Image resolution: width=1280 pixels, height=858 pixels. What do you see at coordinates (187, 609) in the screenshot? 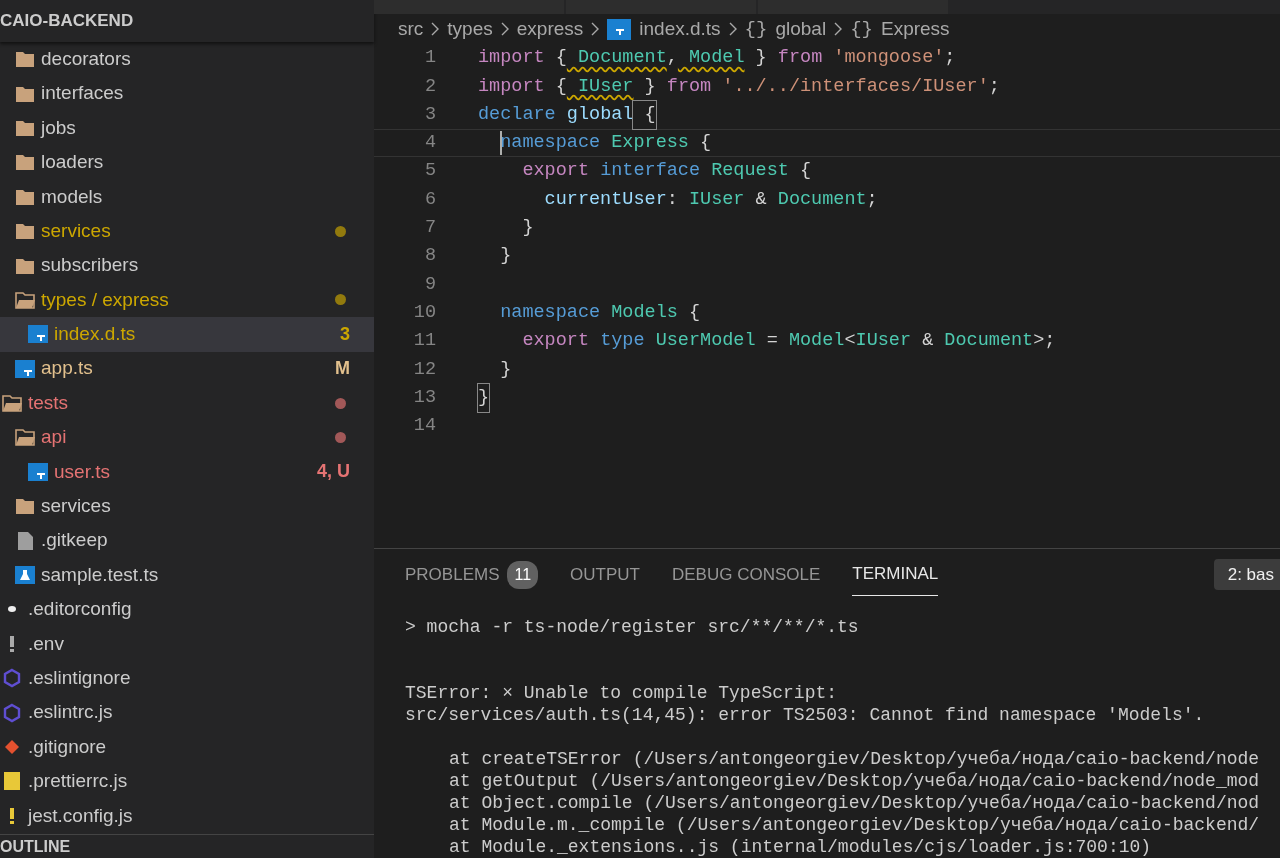
I see `file-tree-item: .editorconfig` at bounding box center [187, 609].